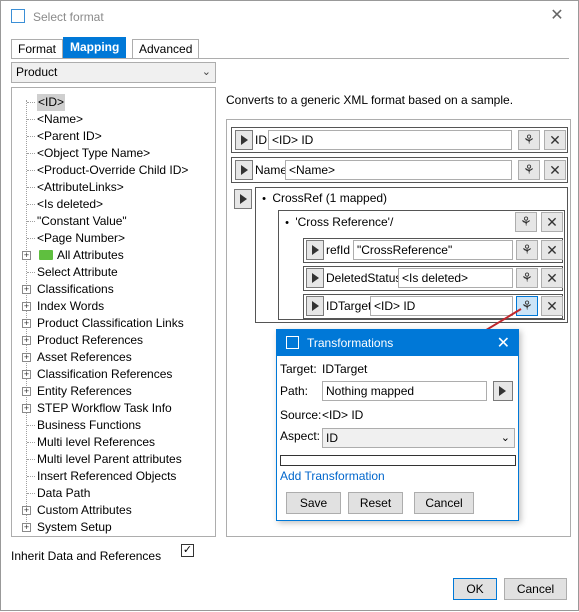 This screenshot has height=612, width=579. I want to click on popup-title: Transformations, so click(350, 343).